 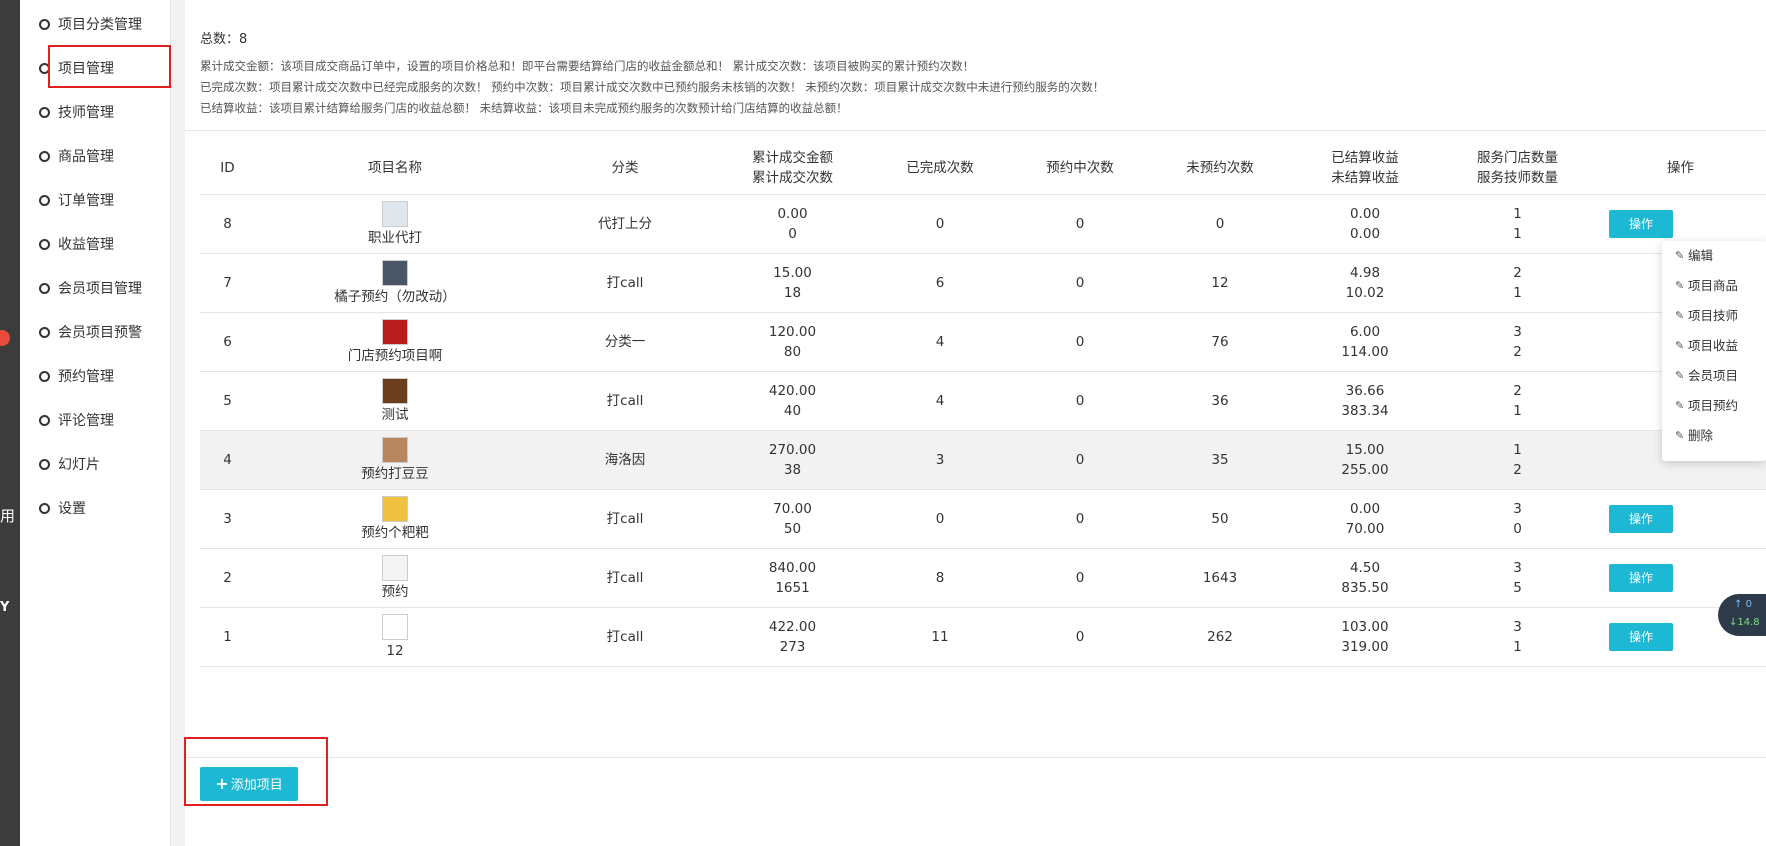 I want to click on settled-value: 4.98, so click(x=1365, y=273).